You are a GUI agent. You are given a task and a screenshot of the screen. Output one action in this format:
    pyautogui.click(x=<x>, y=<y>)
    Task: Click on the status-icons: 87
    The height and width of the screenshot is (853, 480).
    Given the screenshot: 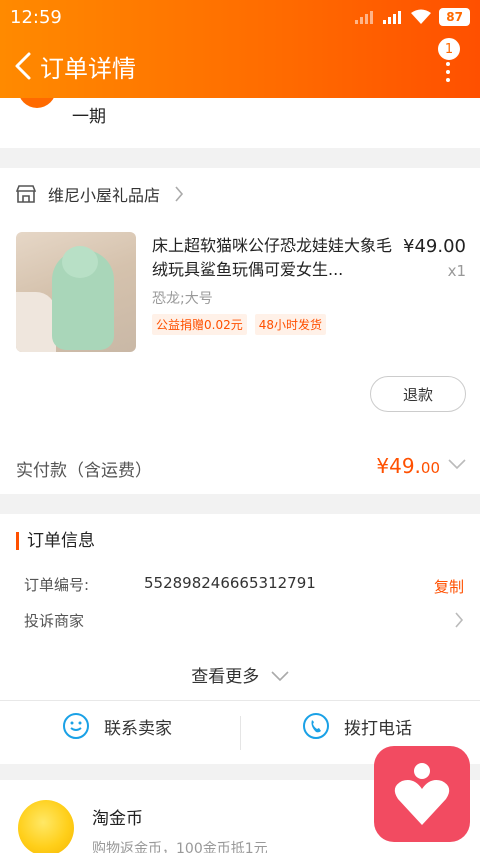 What is the action you would take?
    pyautogui.click(x=412, y=17)
    